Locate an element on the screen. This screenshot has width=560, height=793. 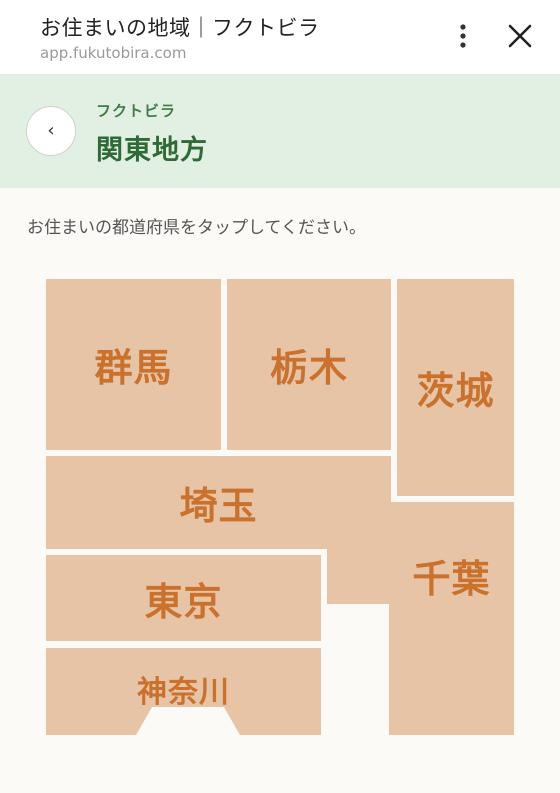
prefecture-label: 神奈川 is located at coordinates (183, 692).